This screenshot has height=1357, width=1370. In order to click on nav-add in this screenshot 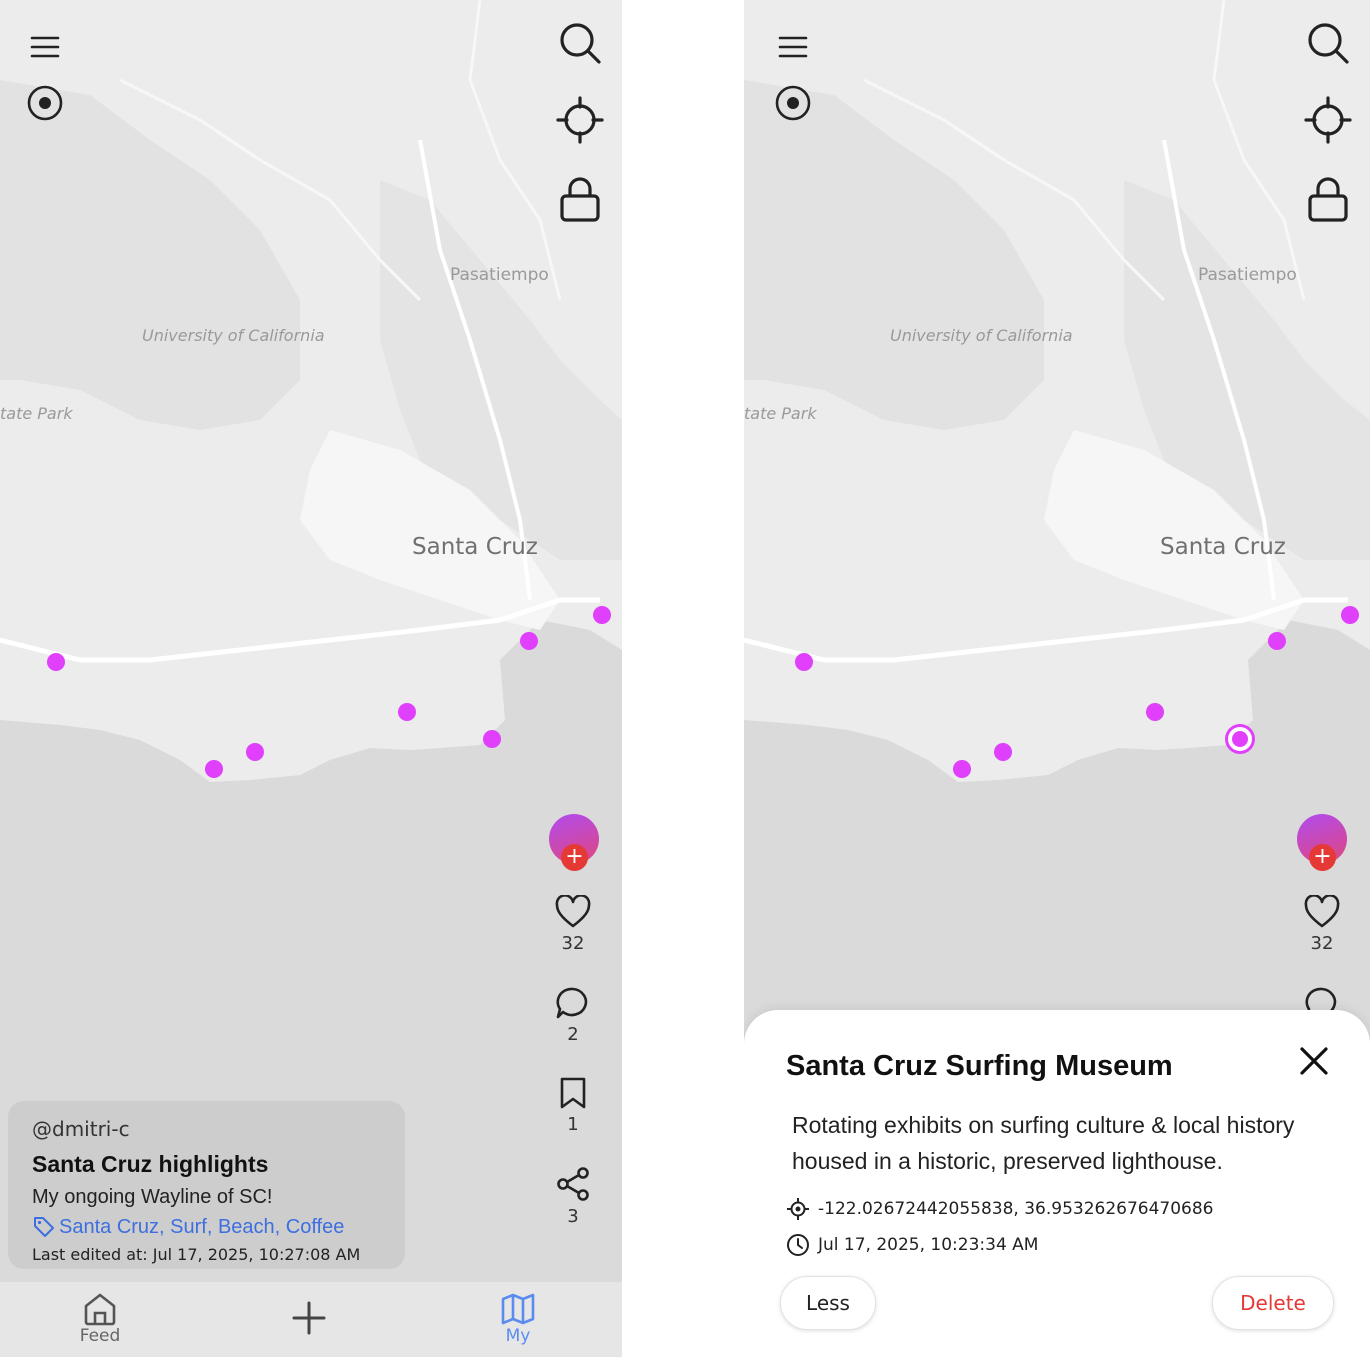, I will do `click(309, 1318)`.